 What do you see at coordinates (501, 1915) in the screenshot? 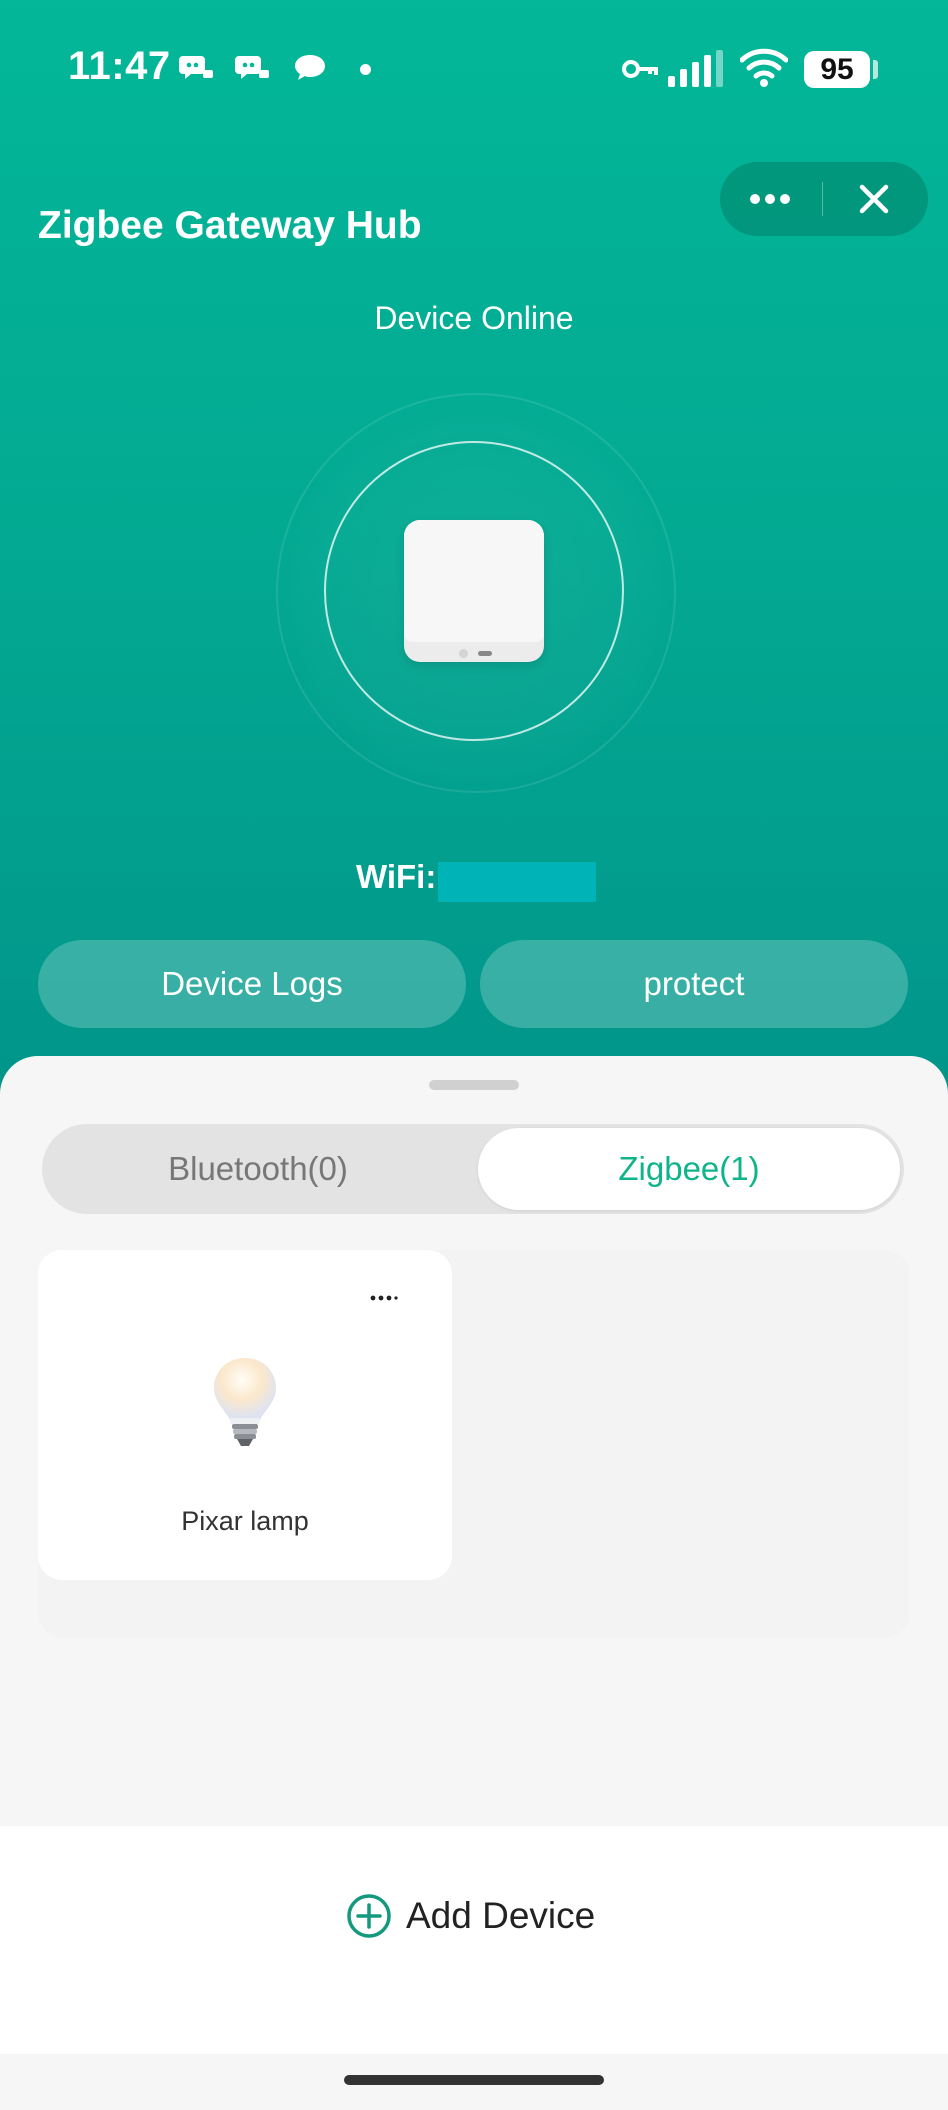
I see `add-device-label: Add Device` at bounding box center [501, 1915].